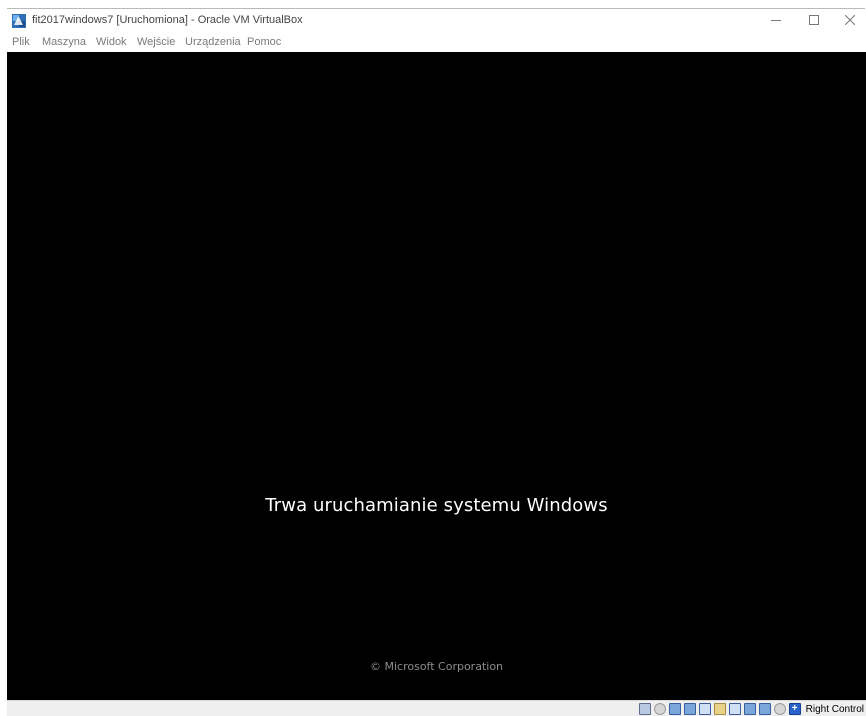 The height and width of the screenshot is (716, 866). What do you see at coordinates (779, 709) in the screenshot?
I see `mouse-integration-icon` at bounding box center [779, 709].